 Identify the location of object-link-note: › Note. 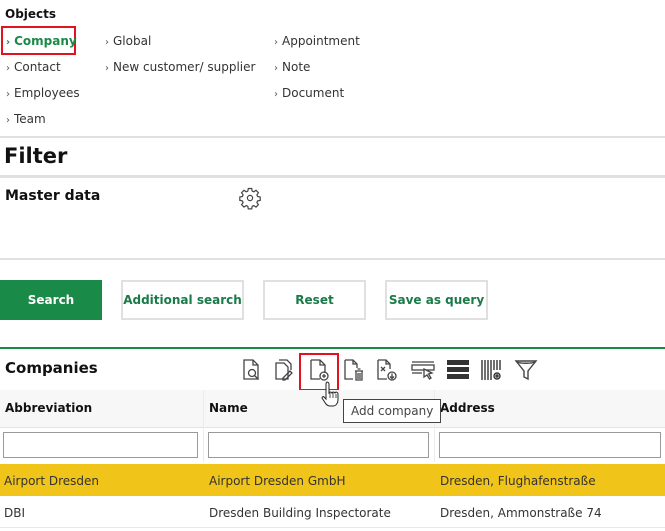
(292, 67).